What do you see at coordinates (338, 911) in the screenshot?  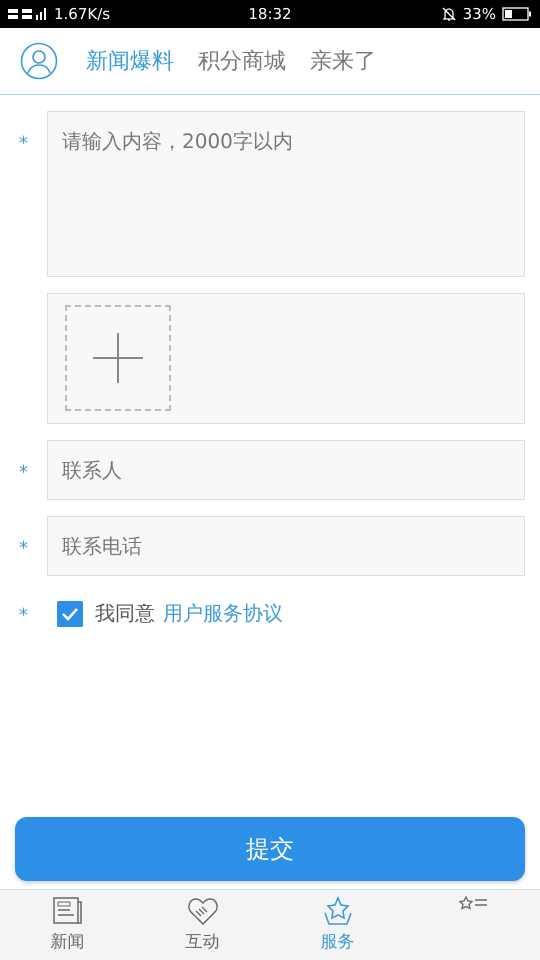 I see `star-icon` at bounding box center [338, 911].